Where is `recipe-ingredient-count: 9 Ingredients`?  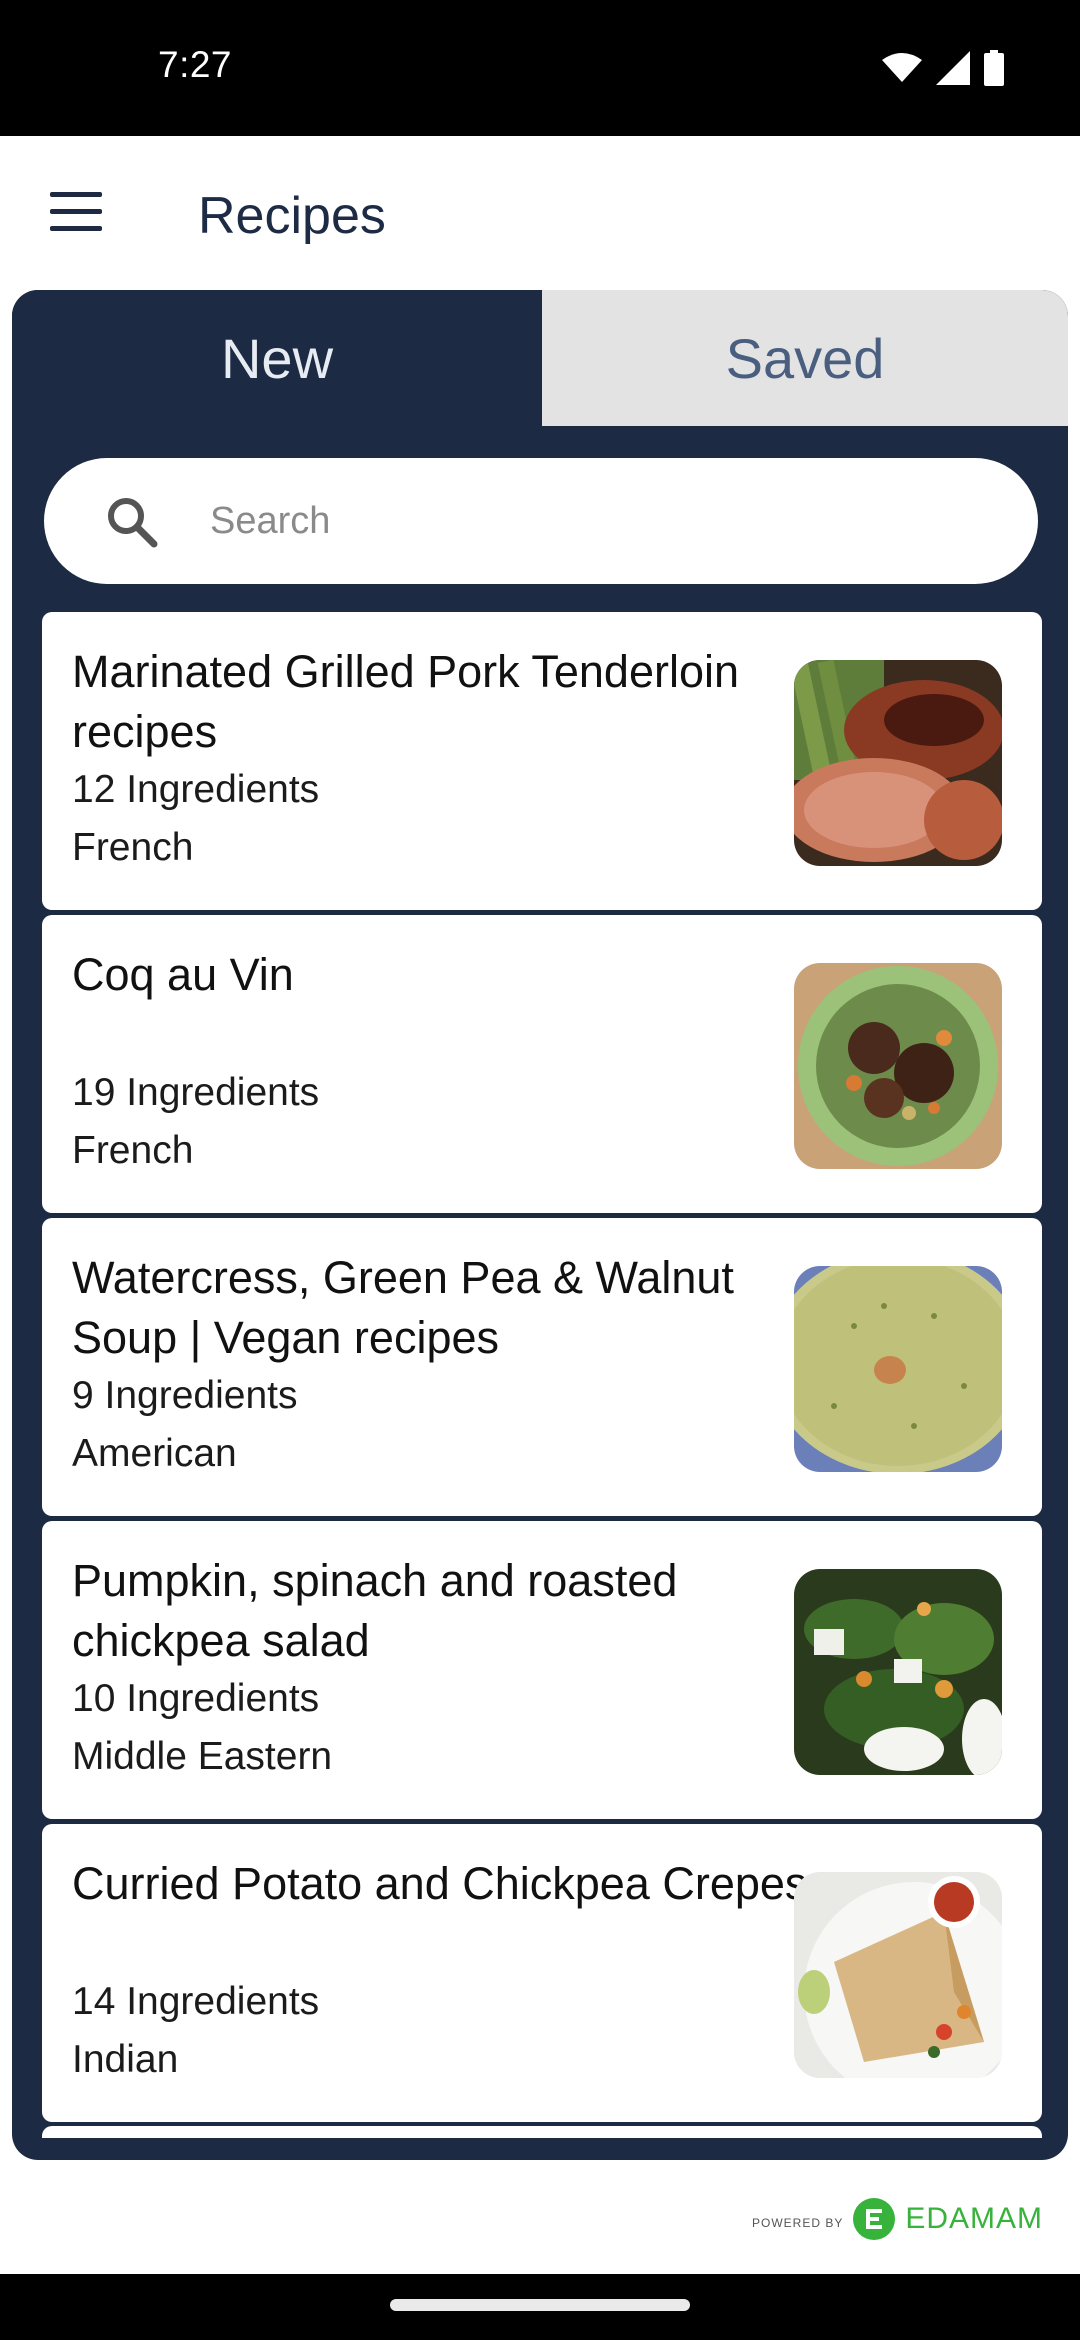
recipe-ingredient-count: 9 Ingredients is located at coordinates (185, 1395).